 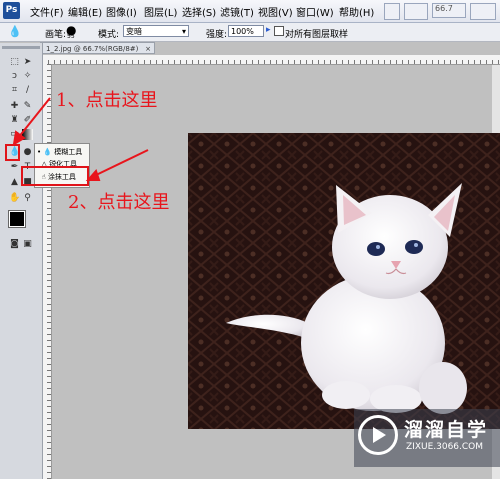 What do you see at coordinates (80, 139) in the screenshot?
I see `annotation-arrows` at bounding box center [80, 139].